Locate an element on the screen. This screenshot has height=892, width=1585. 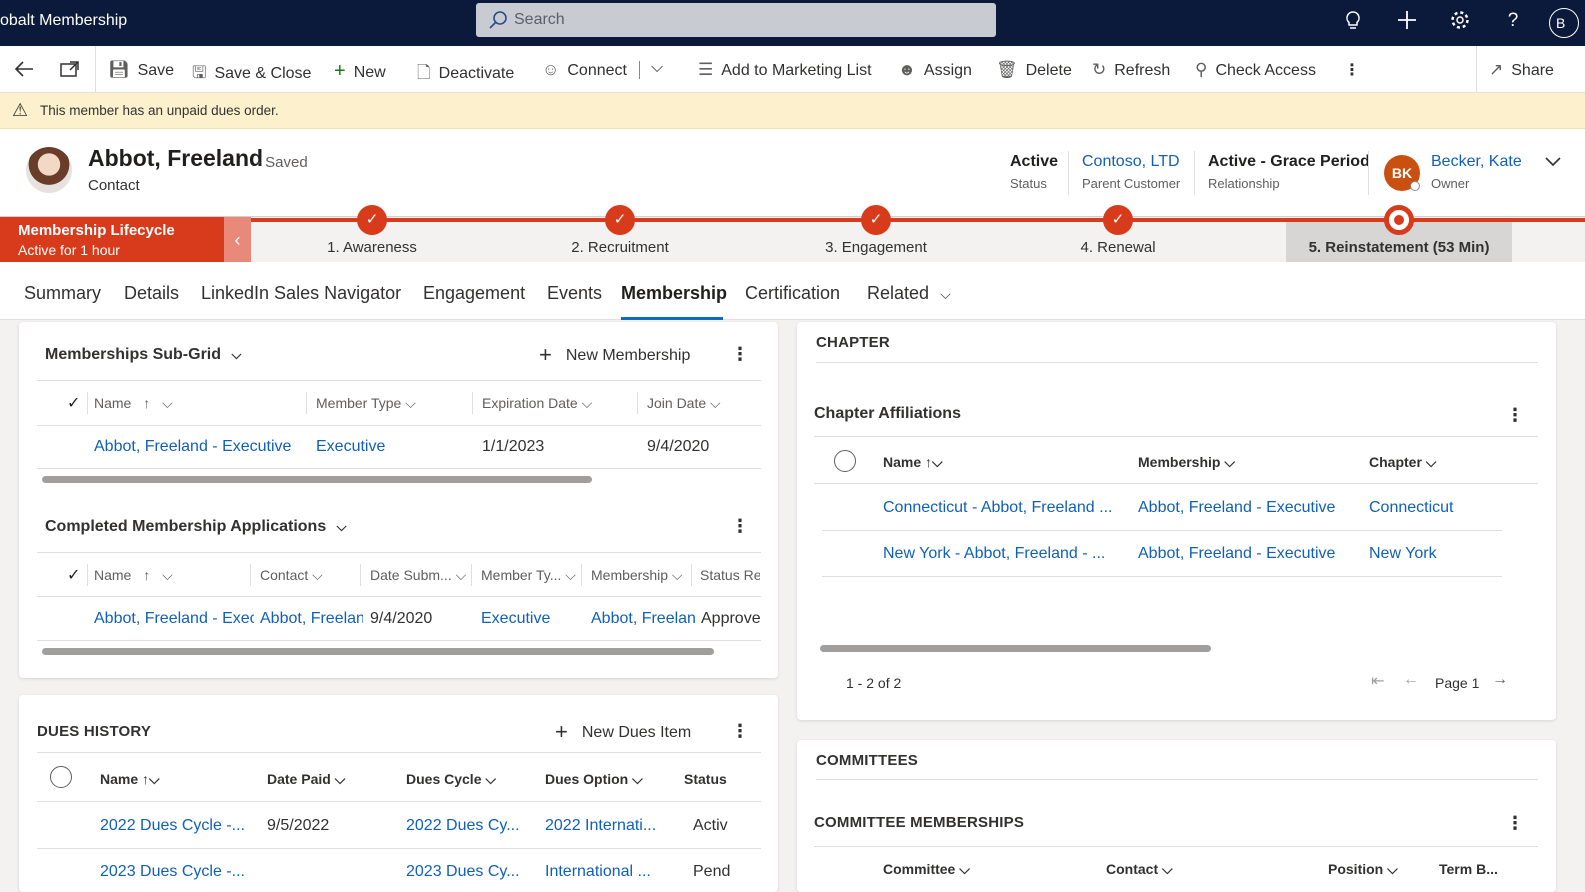
parent-customer-link: Contoso, LTD is located at coordinates (1131, 162).